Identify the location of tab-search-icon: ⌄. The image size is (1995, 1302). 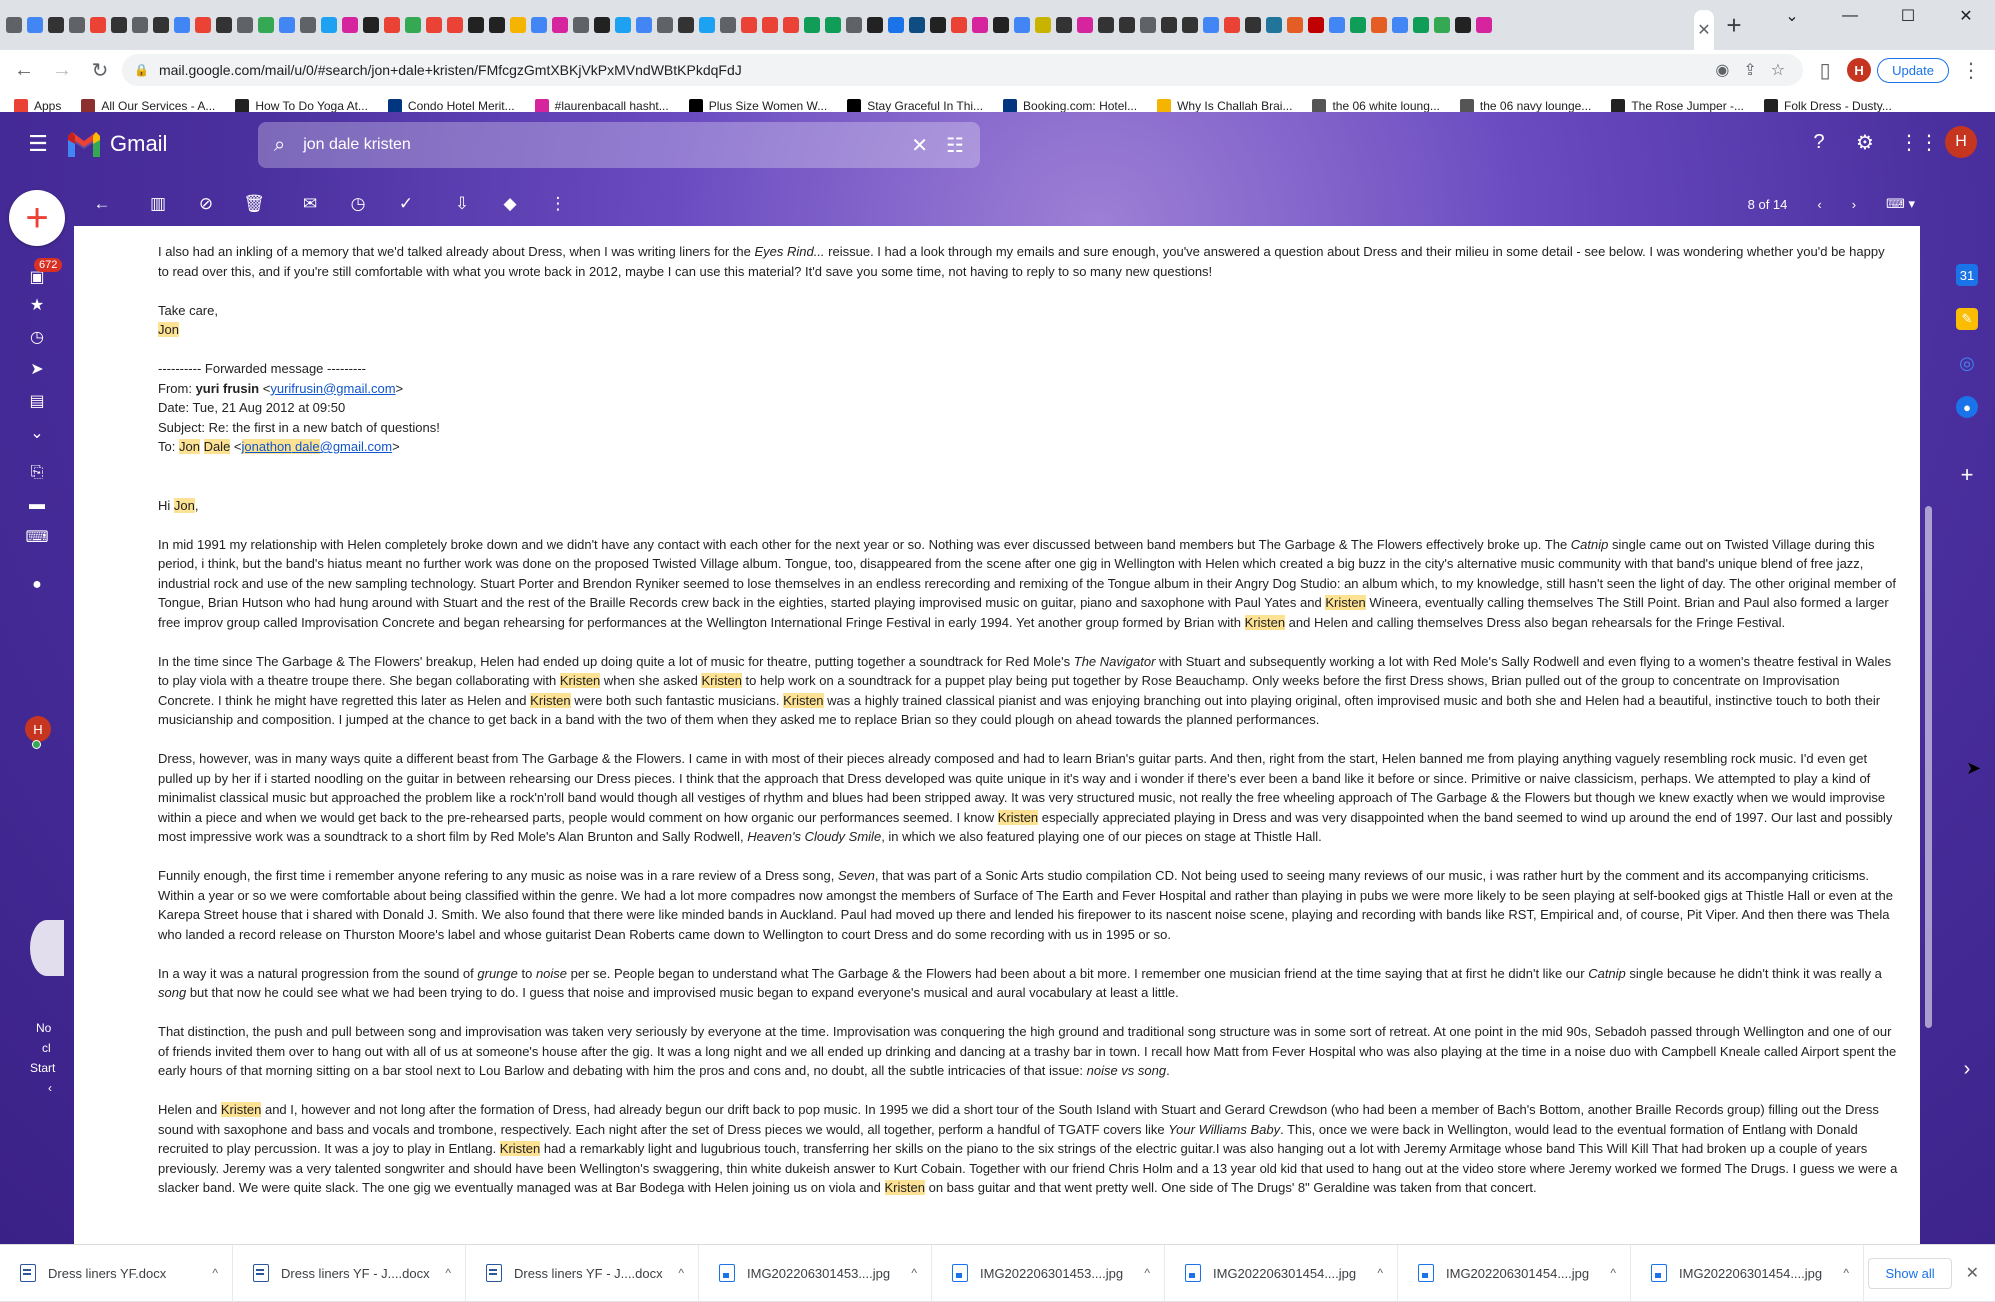
(1792, 16).